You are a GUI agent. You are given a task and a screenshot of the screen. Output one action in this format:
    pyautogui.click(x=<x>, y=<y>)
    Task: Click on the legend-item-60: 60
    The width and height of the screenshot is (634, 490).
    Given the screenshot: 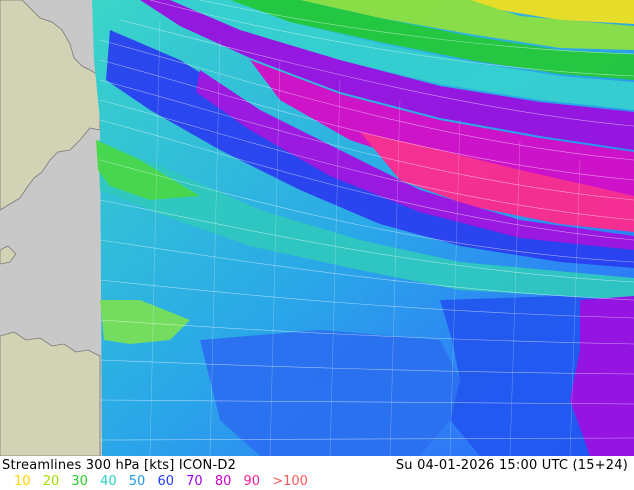 What is the action you would take?
    pyautogui.click(x=165, y=481)
    